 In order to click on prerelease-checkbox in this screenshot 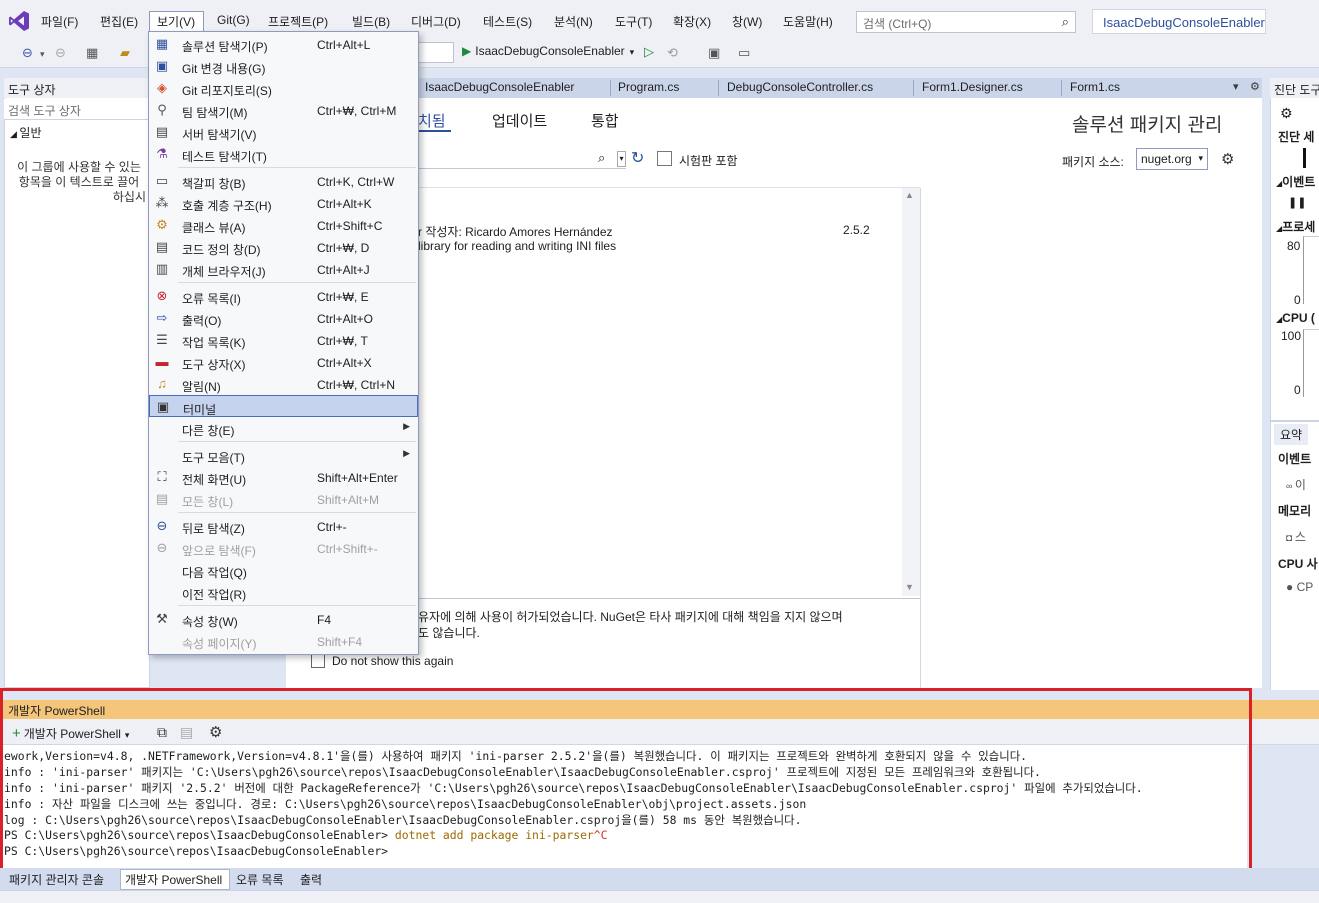, I will do `click(664, 158)`.